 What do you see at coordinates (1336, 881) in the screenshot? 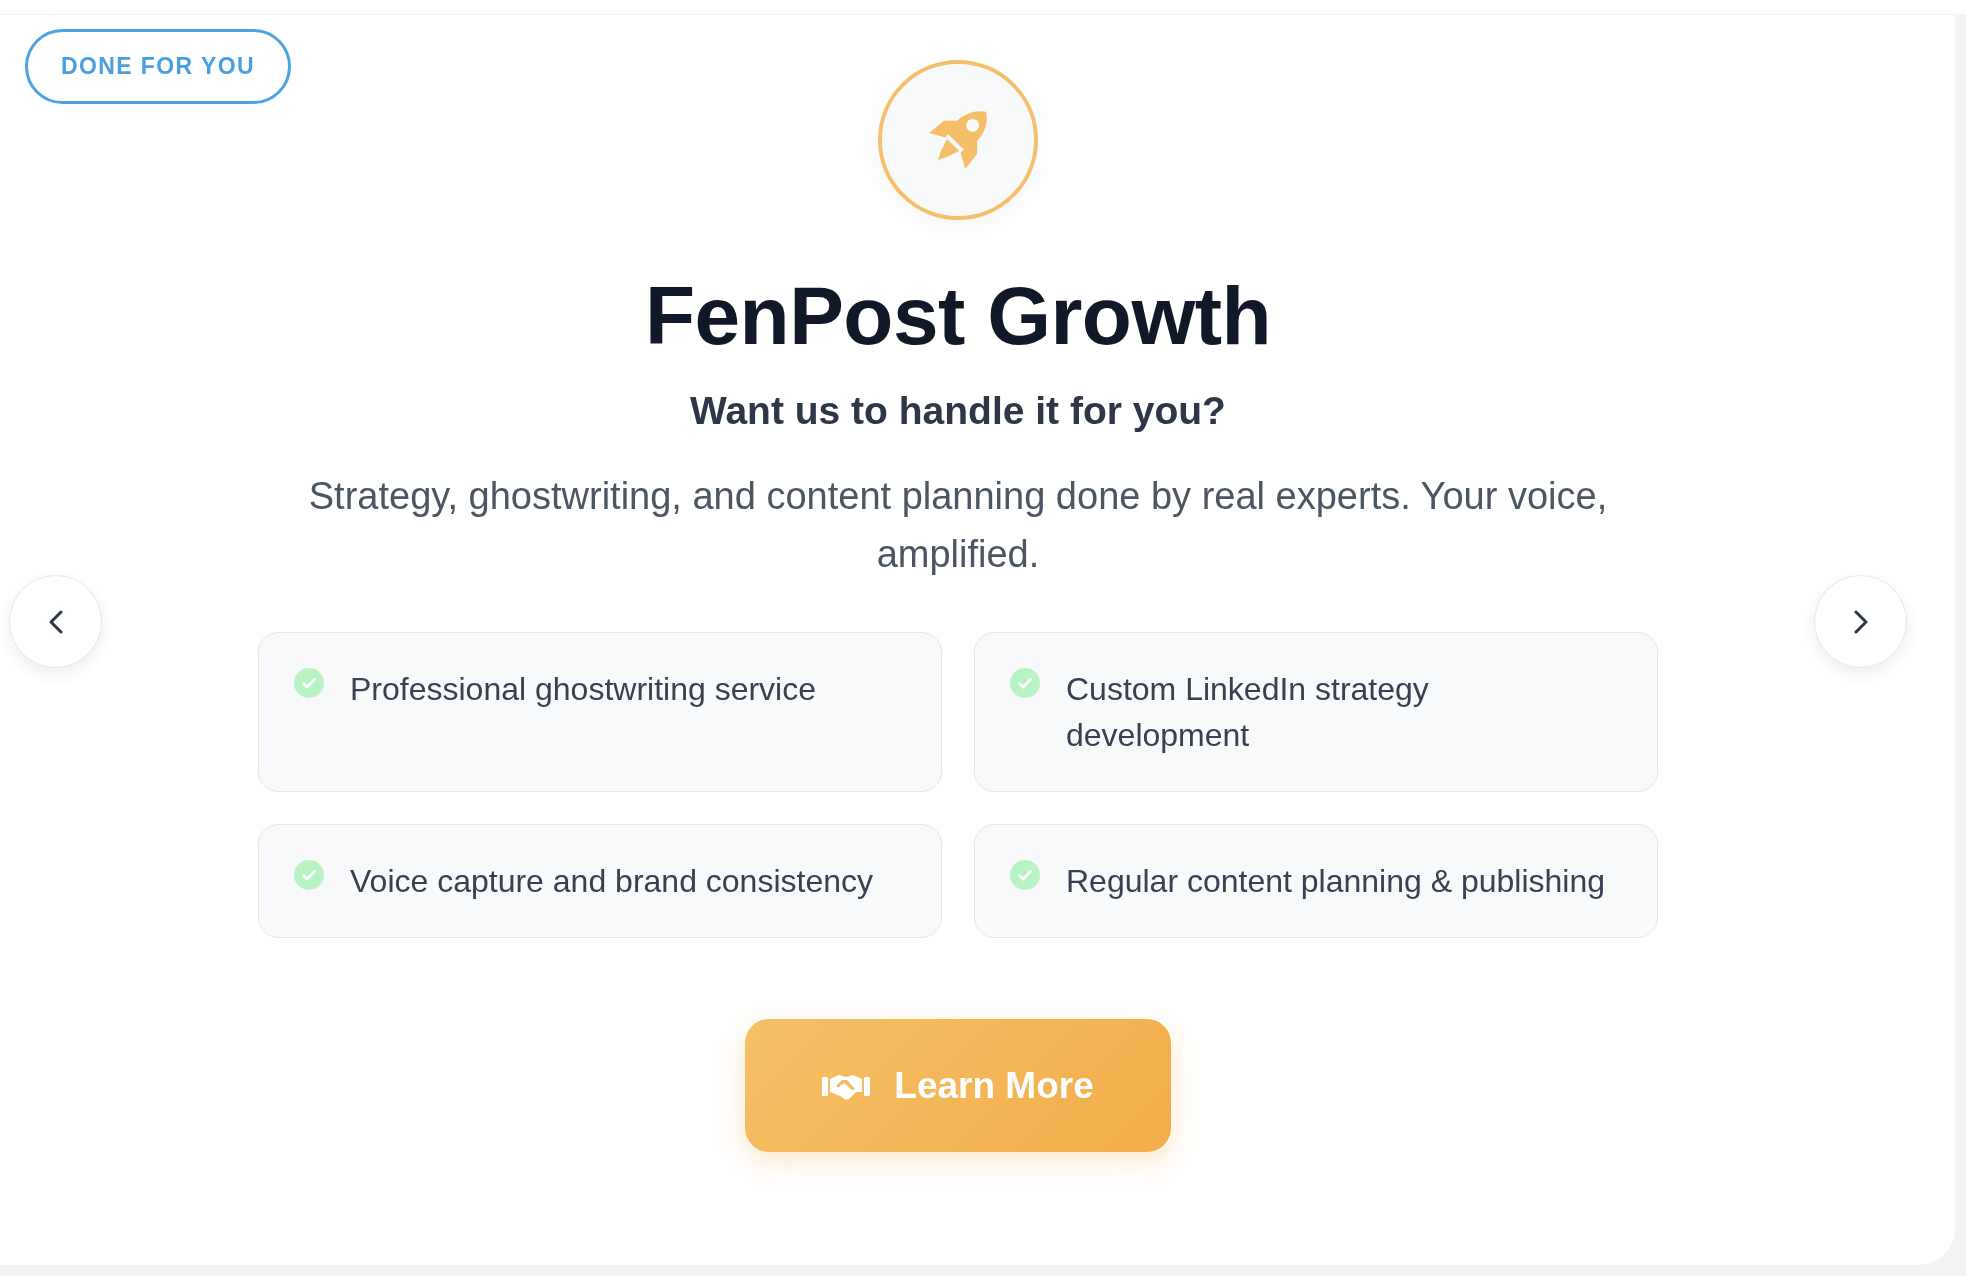
I see `feature-text: Regular content planning & publishing` at bounding box center [1336, 881].